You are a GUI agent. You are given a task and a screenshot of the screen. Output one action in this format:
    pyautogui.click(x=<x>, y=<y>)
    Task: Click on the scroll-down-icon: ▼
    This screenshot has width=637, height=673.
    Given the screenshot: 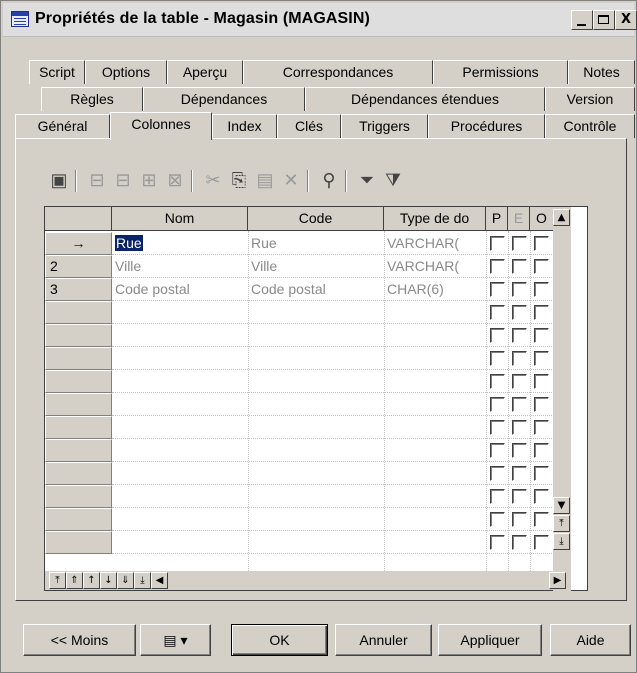 What is the action you would take?
    pyautogui.click(x=561, y=505)
    